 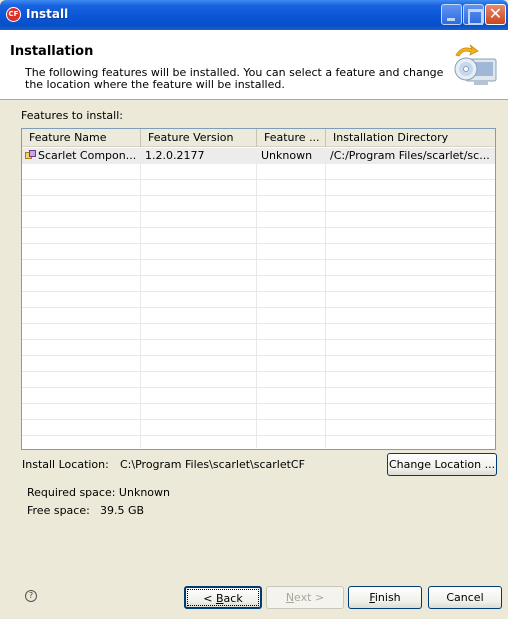 I want to click on install-cd-icon, so click(x=475, y=64).